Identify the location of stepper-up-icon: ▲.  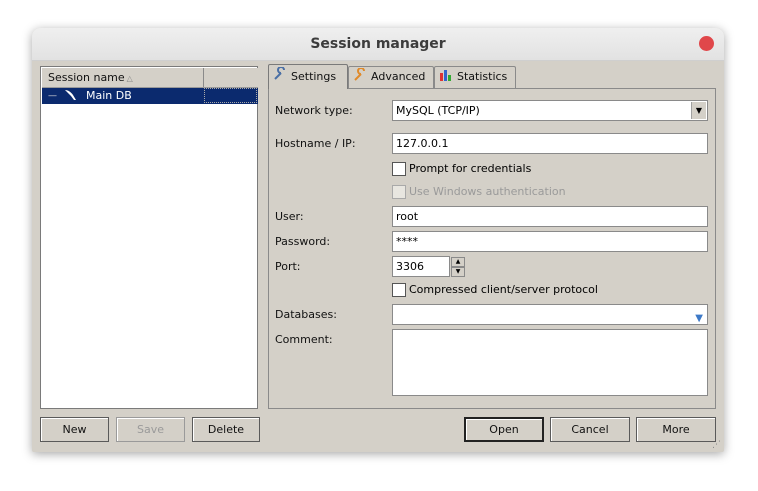
(458, 262).